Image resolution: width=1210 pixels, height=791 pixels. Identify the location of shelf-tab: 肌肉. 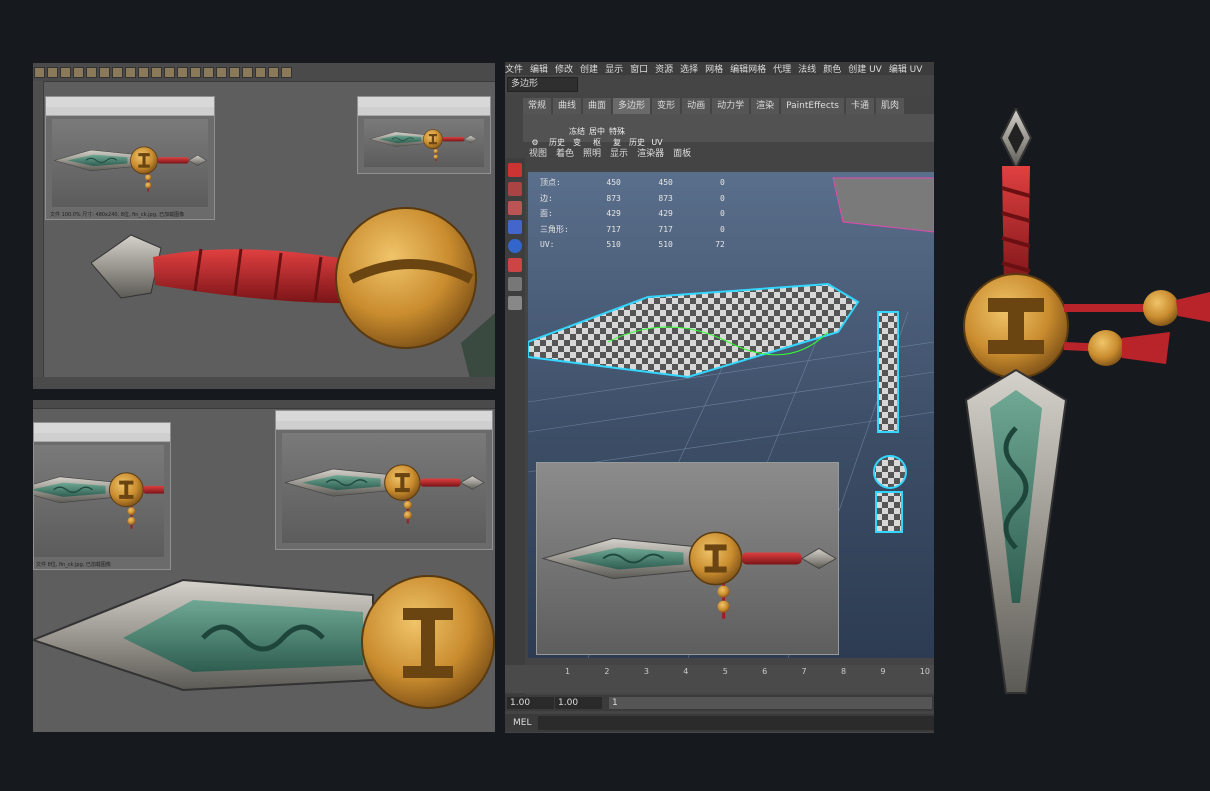
(890, 106).